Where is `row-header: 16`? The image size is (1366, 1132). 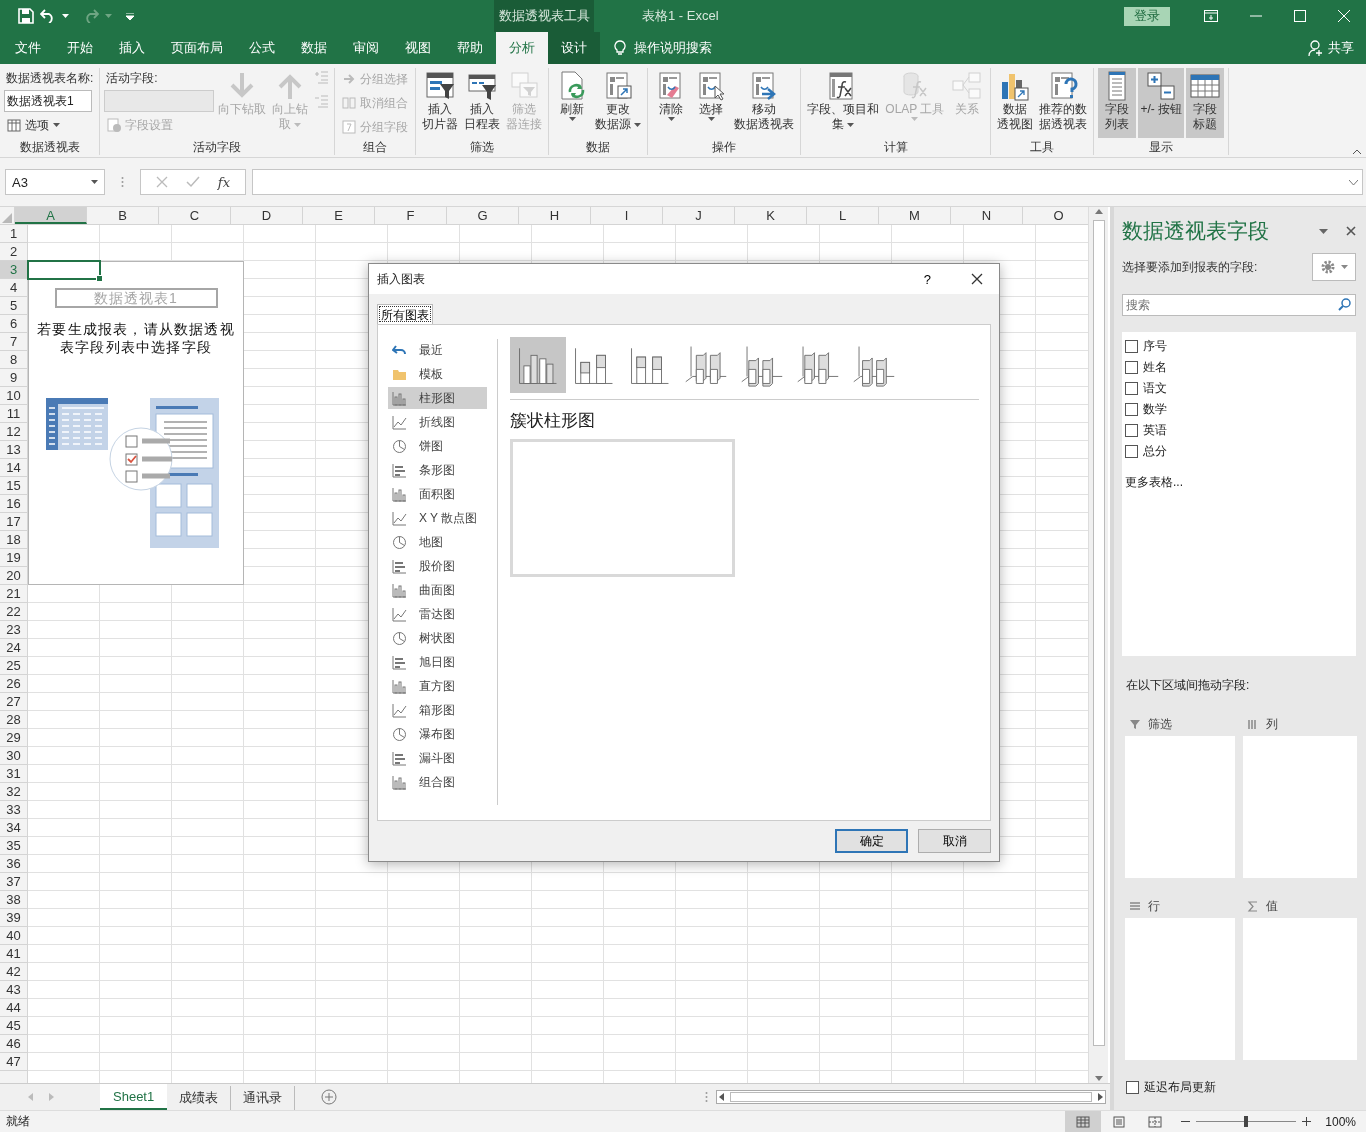 row-header: 16 is located at coordinates (13, 504).